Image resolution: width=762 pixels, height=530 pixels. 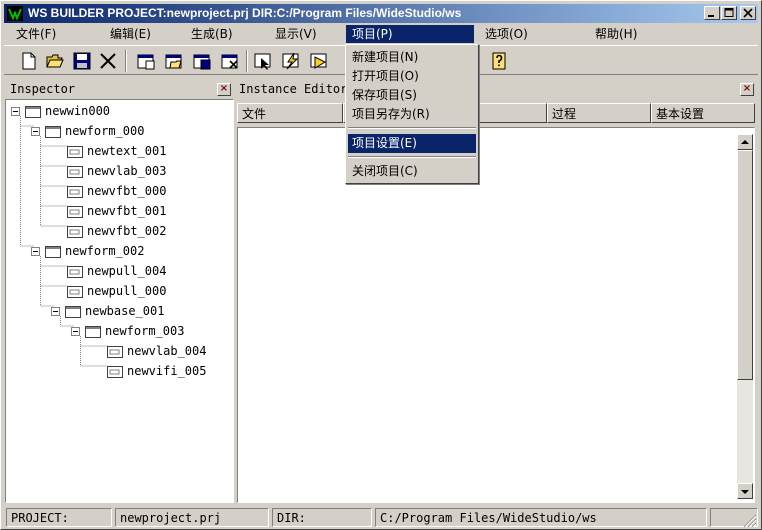 I want to click on status-dir-value: C:/Program Files/WideStudio/ws, so click(x=541, y=517).